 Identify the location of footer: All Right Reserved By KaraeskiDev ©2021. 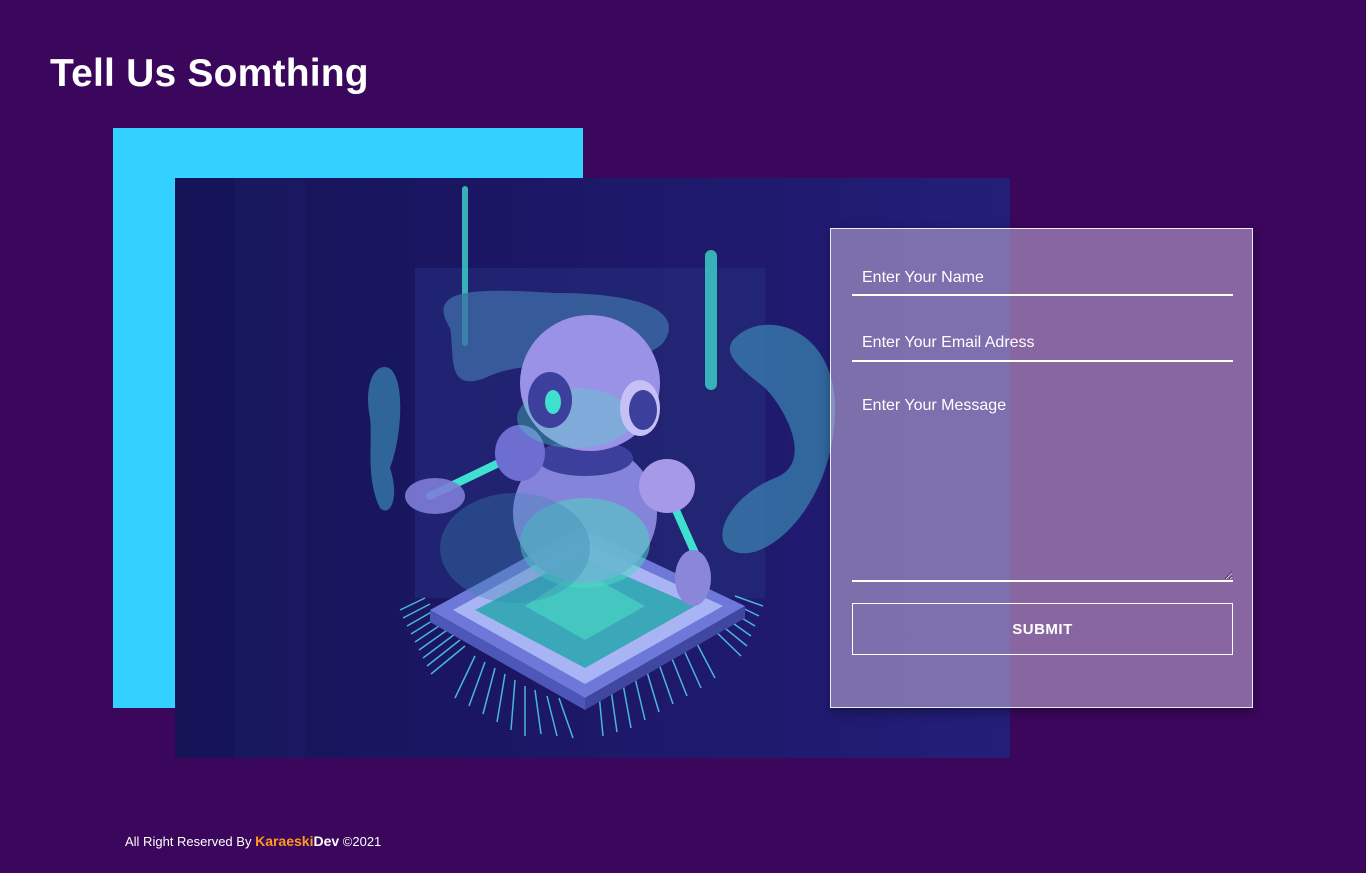
(253, 841).